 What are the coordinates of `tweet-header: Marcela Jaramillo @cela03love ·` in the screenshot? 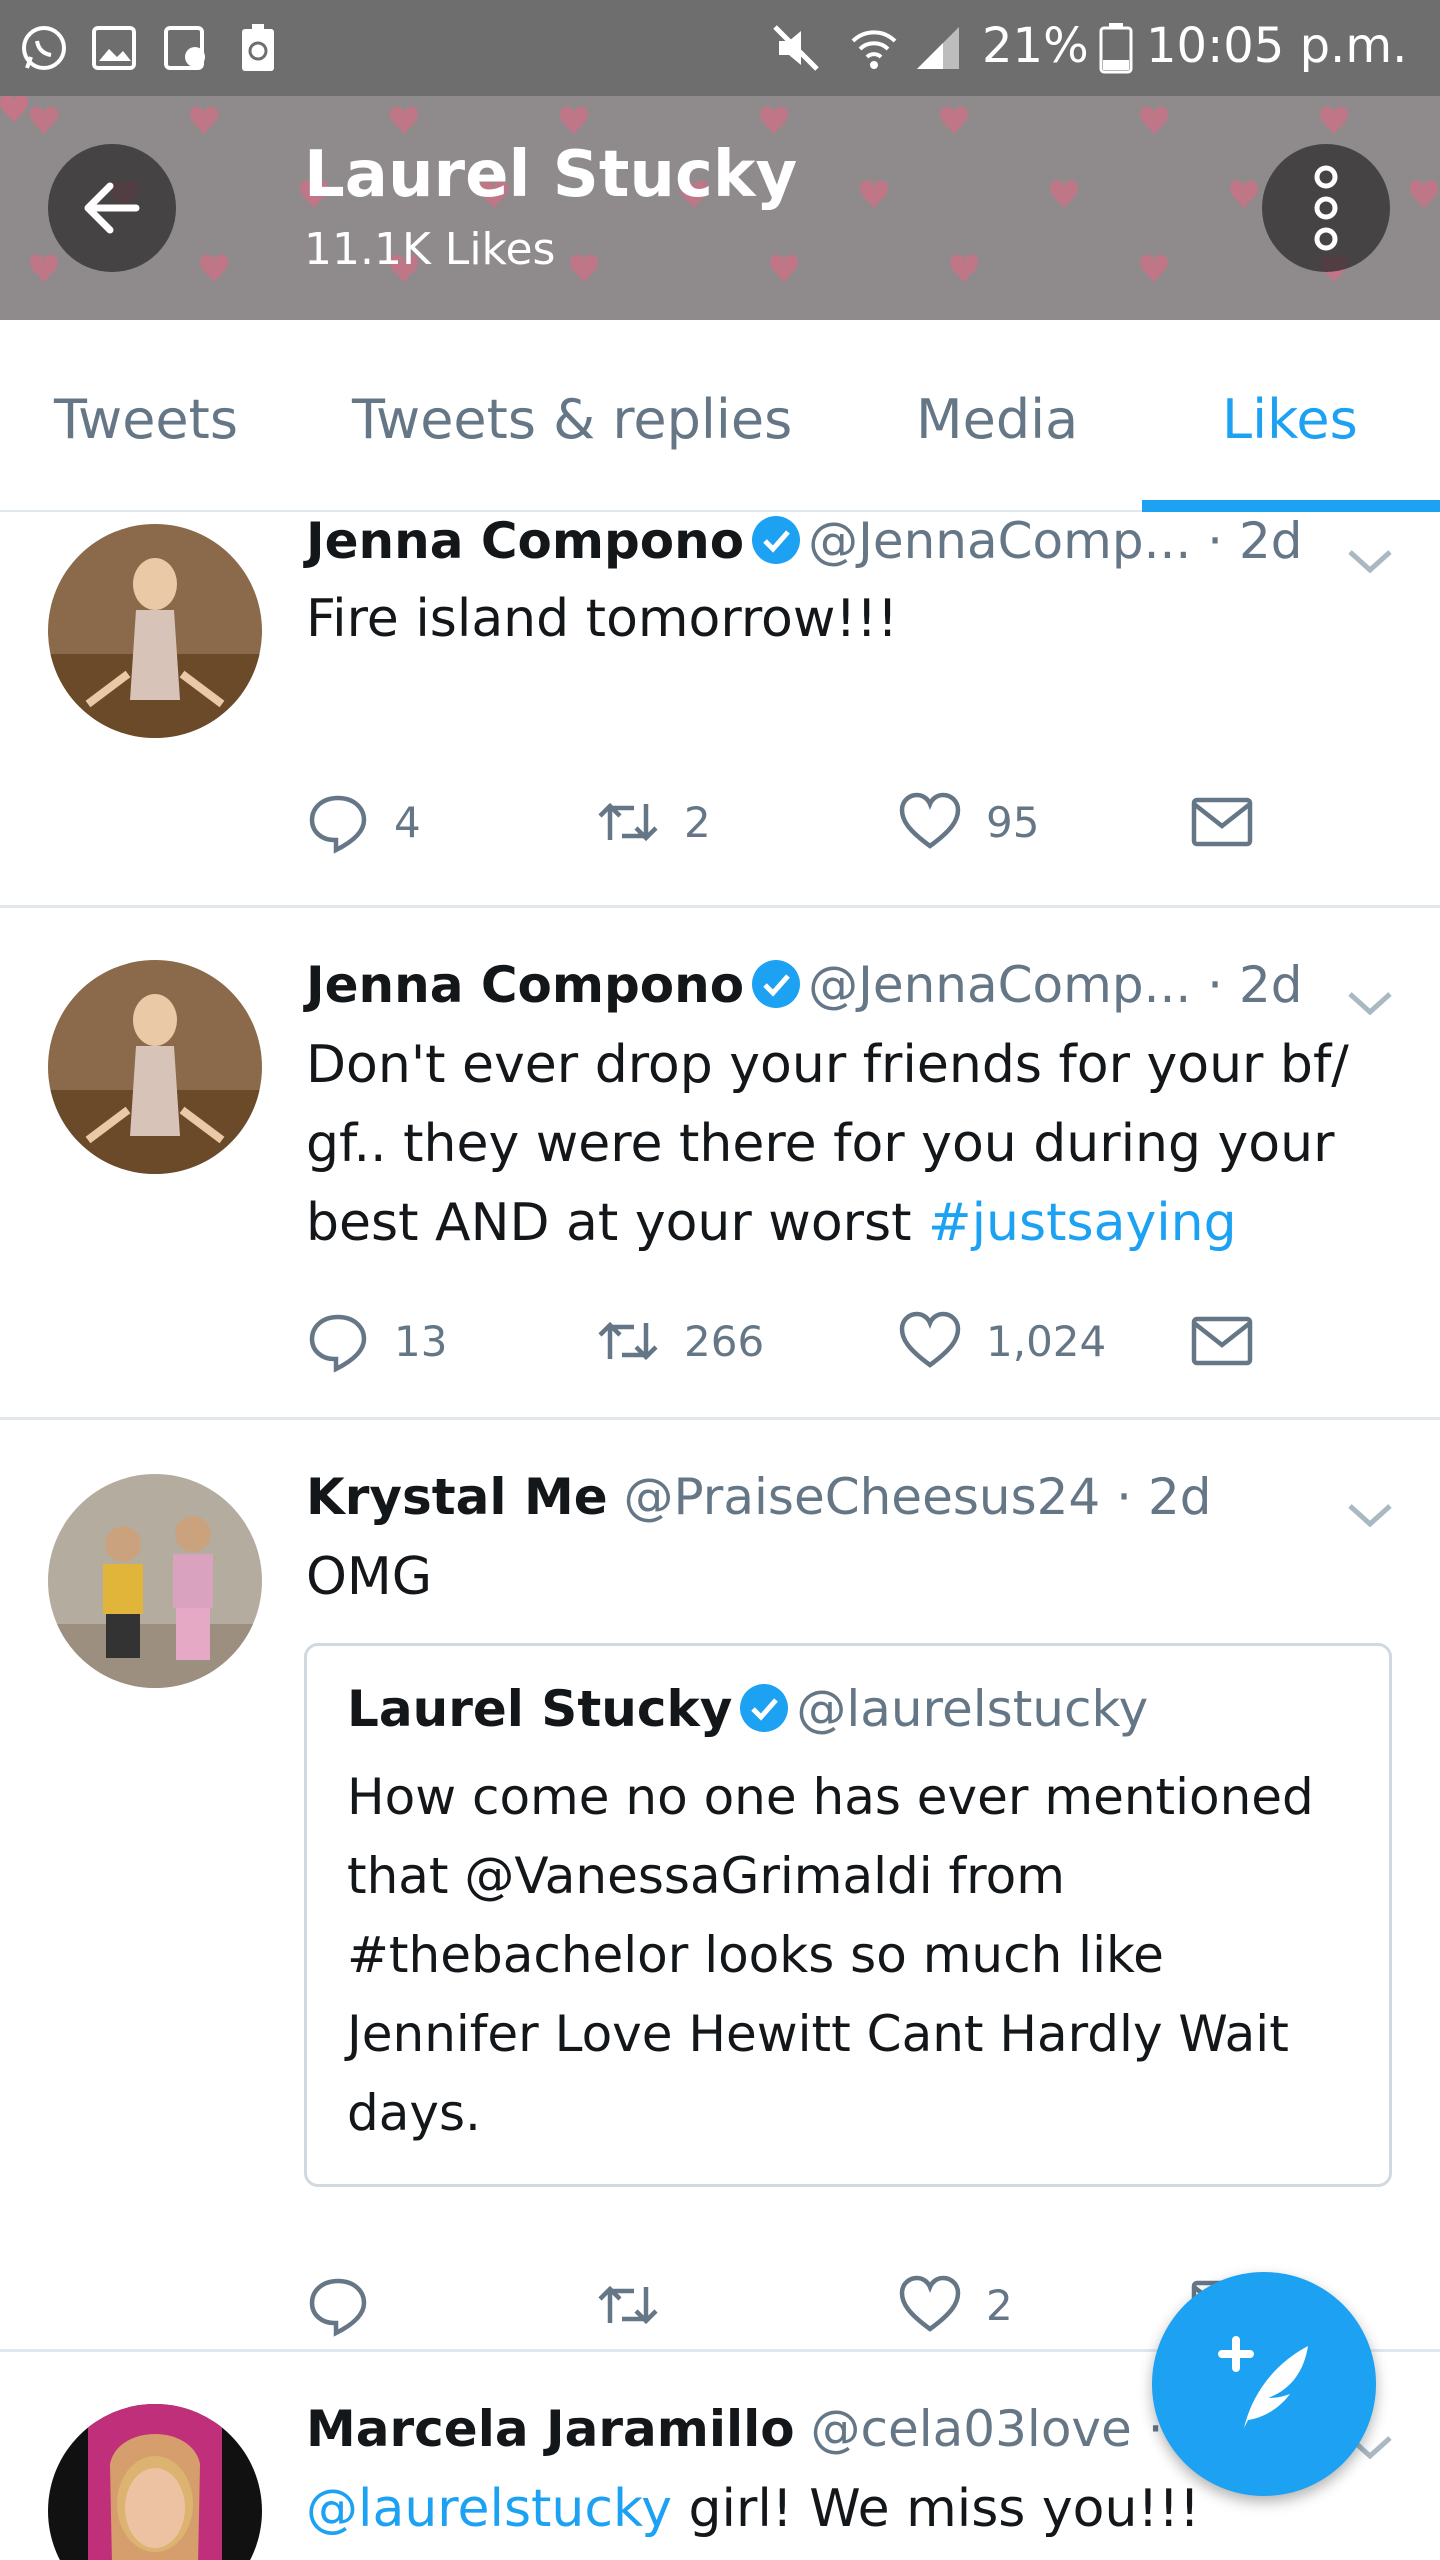 It's located at (735, 2429).